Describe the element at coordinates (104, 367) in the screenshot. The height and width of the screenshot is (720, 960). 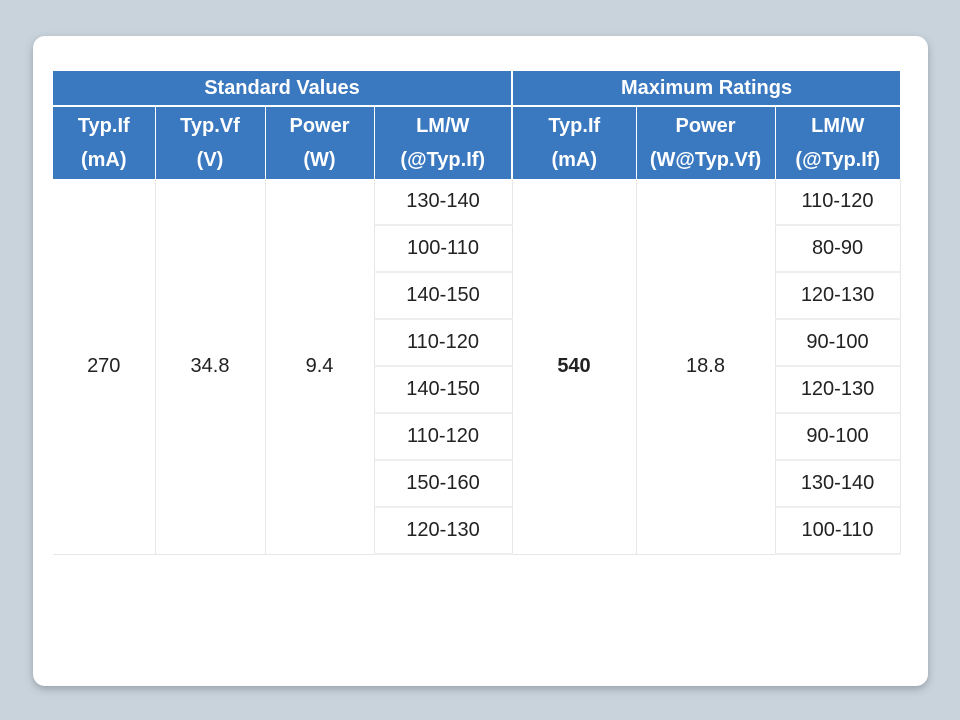
I see `std-typ-if-cell: 270` at that location.